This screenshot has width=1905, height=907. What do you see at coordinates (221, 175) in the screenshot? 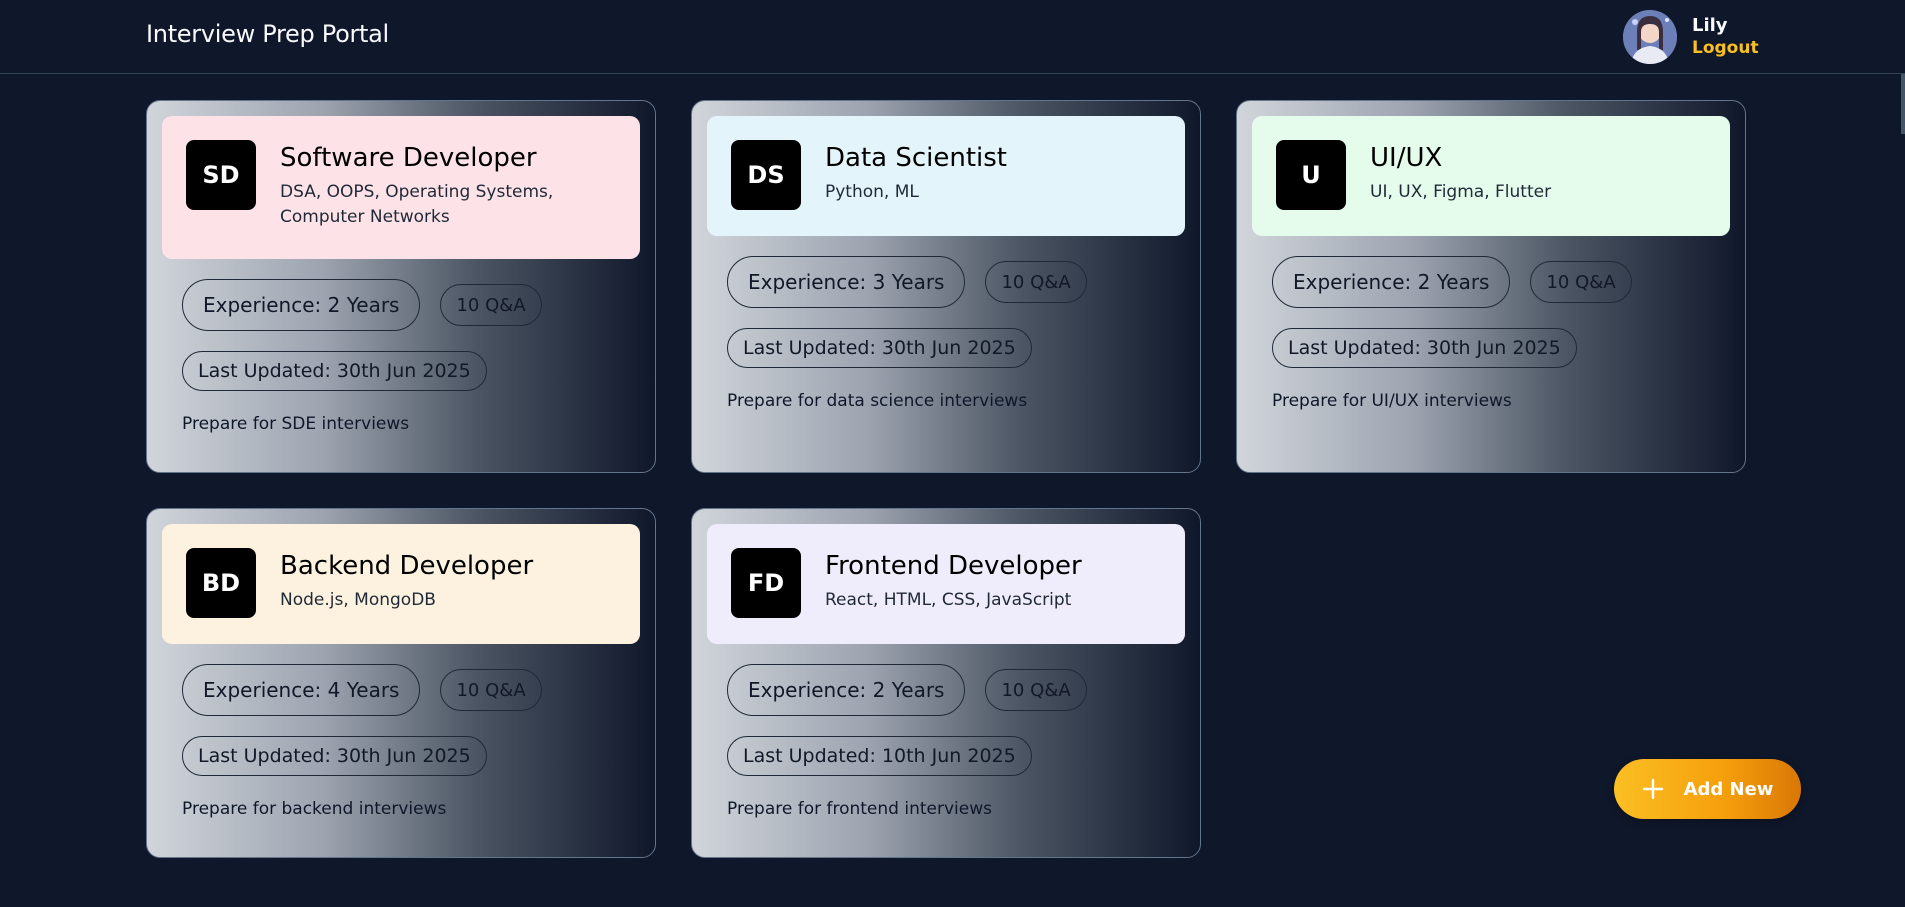
I see `role-initials-badge: SD` at bounding box center [221, 175].